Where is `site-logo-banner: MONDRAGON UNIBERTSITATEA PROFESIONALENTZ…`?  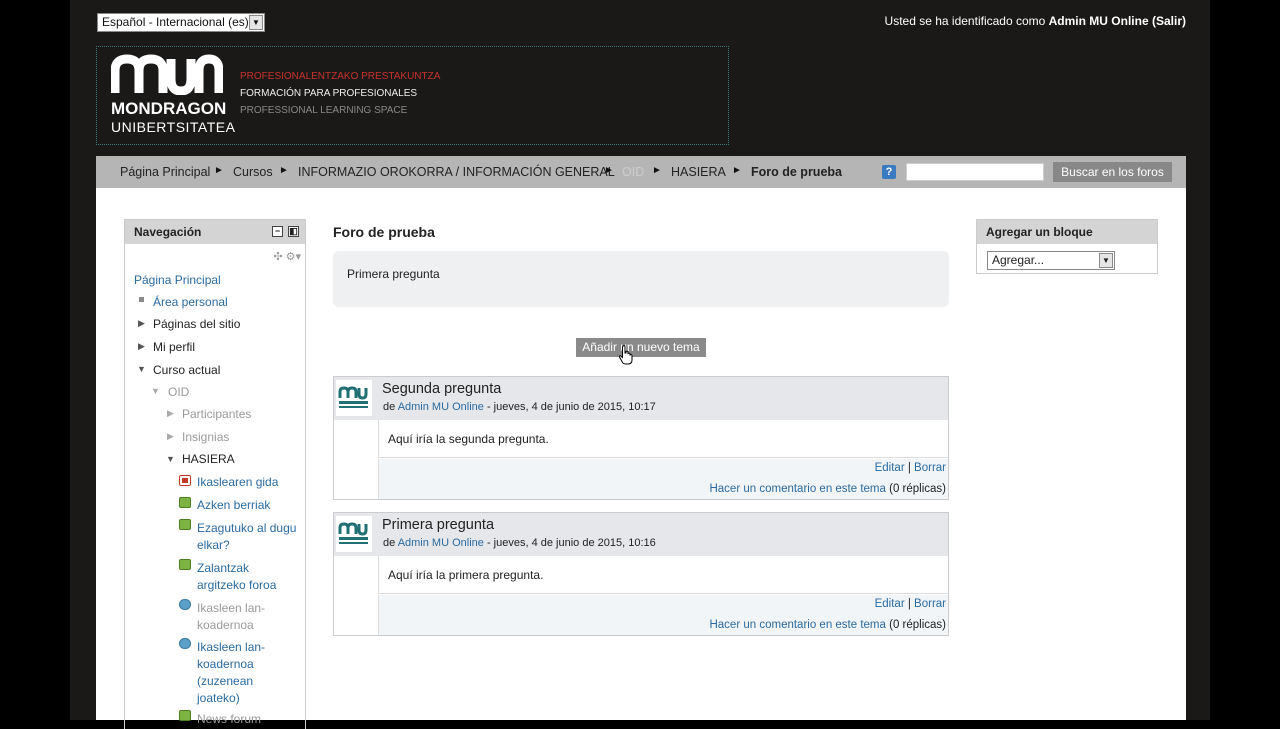 site-logo-banner: MONDRAGON UNIBERTSITATEA PROFESIONALENTZ… is located at coordinates (412, 95).